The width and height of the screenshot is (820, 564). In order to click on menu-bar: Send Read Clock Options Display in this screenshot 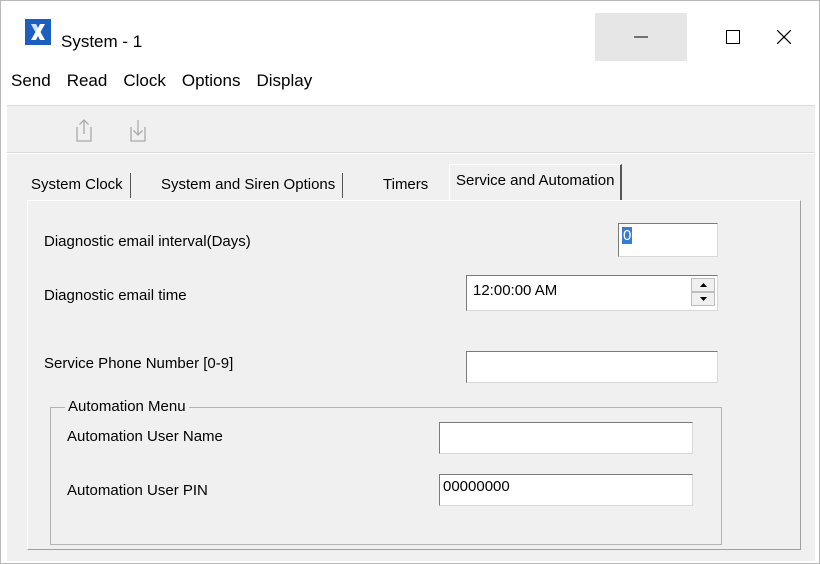, I will do `click(160, 81)`.